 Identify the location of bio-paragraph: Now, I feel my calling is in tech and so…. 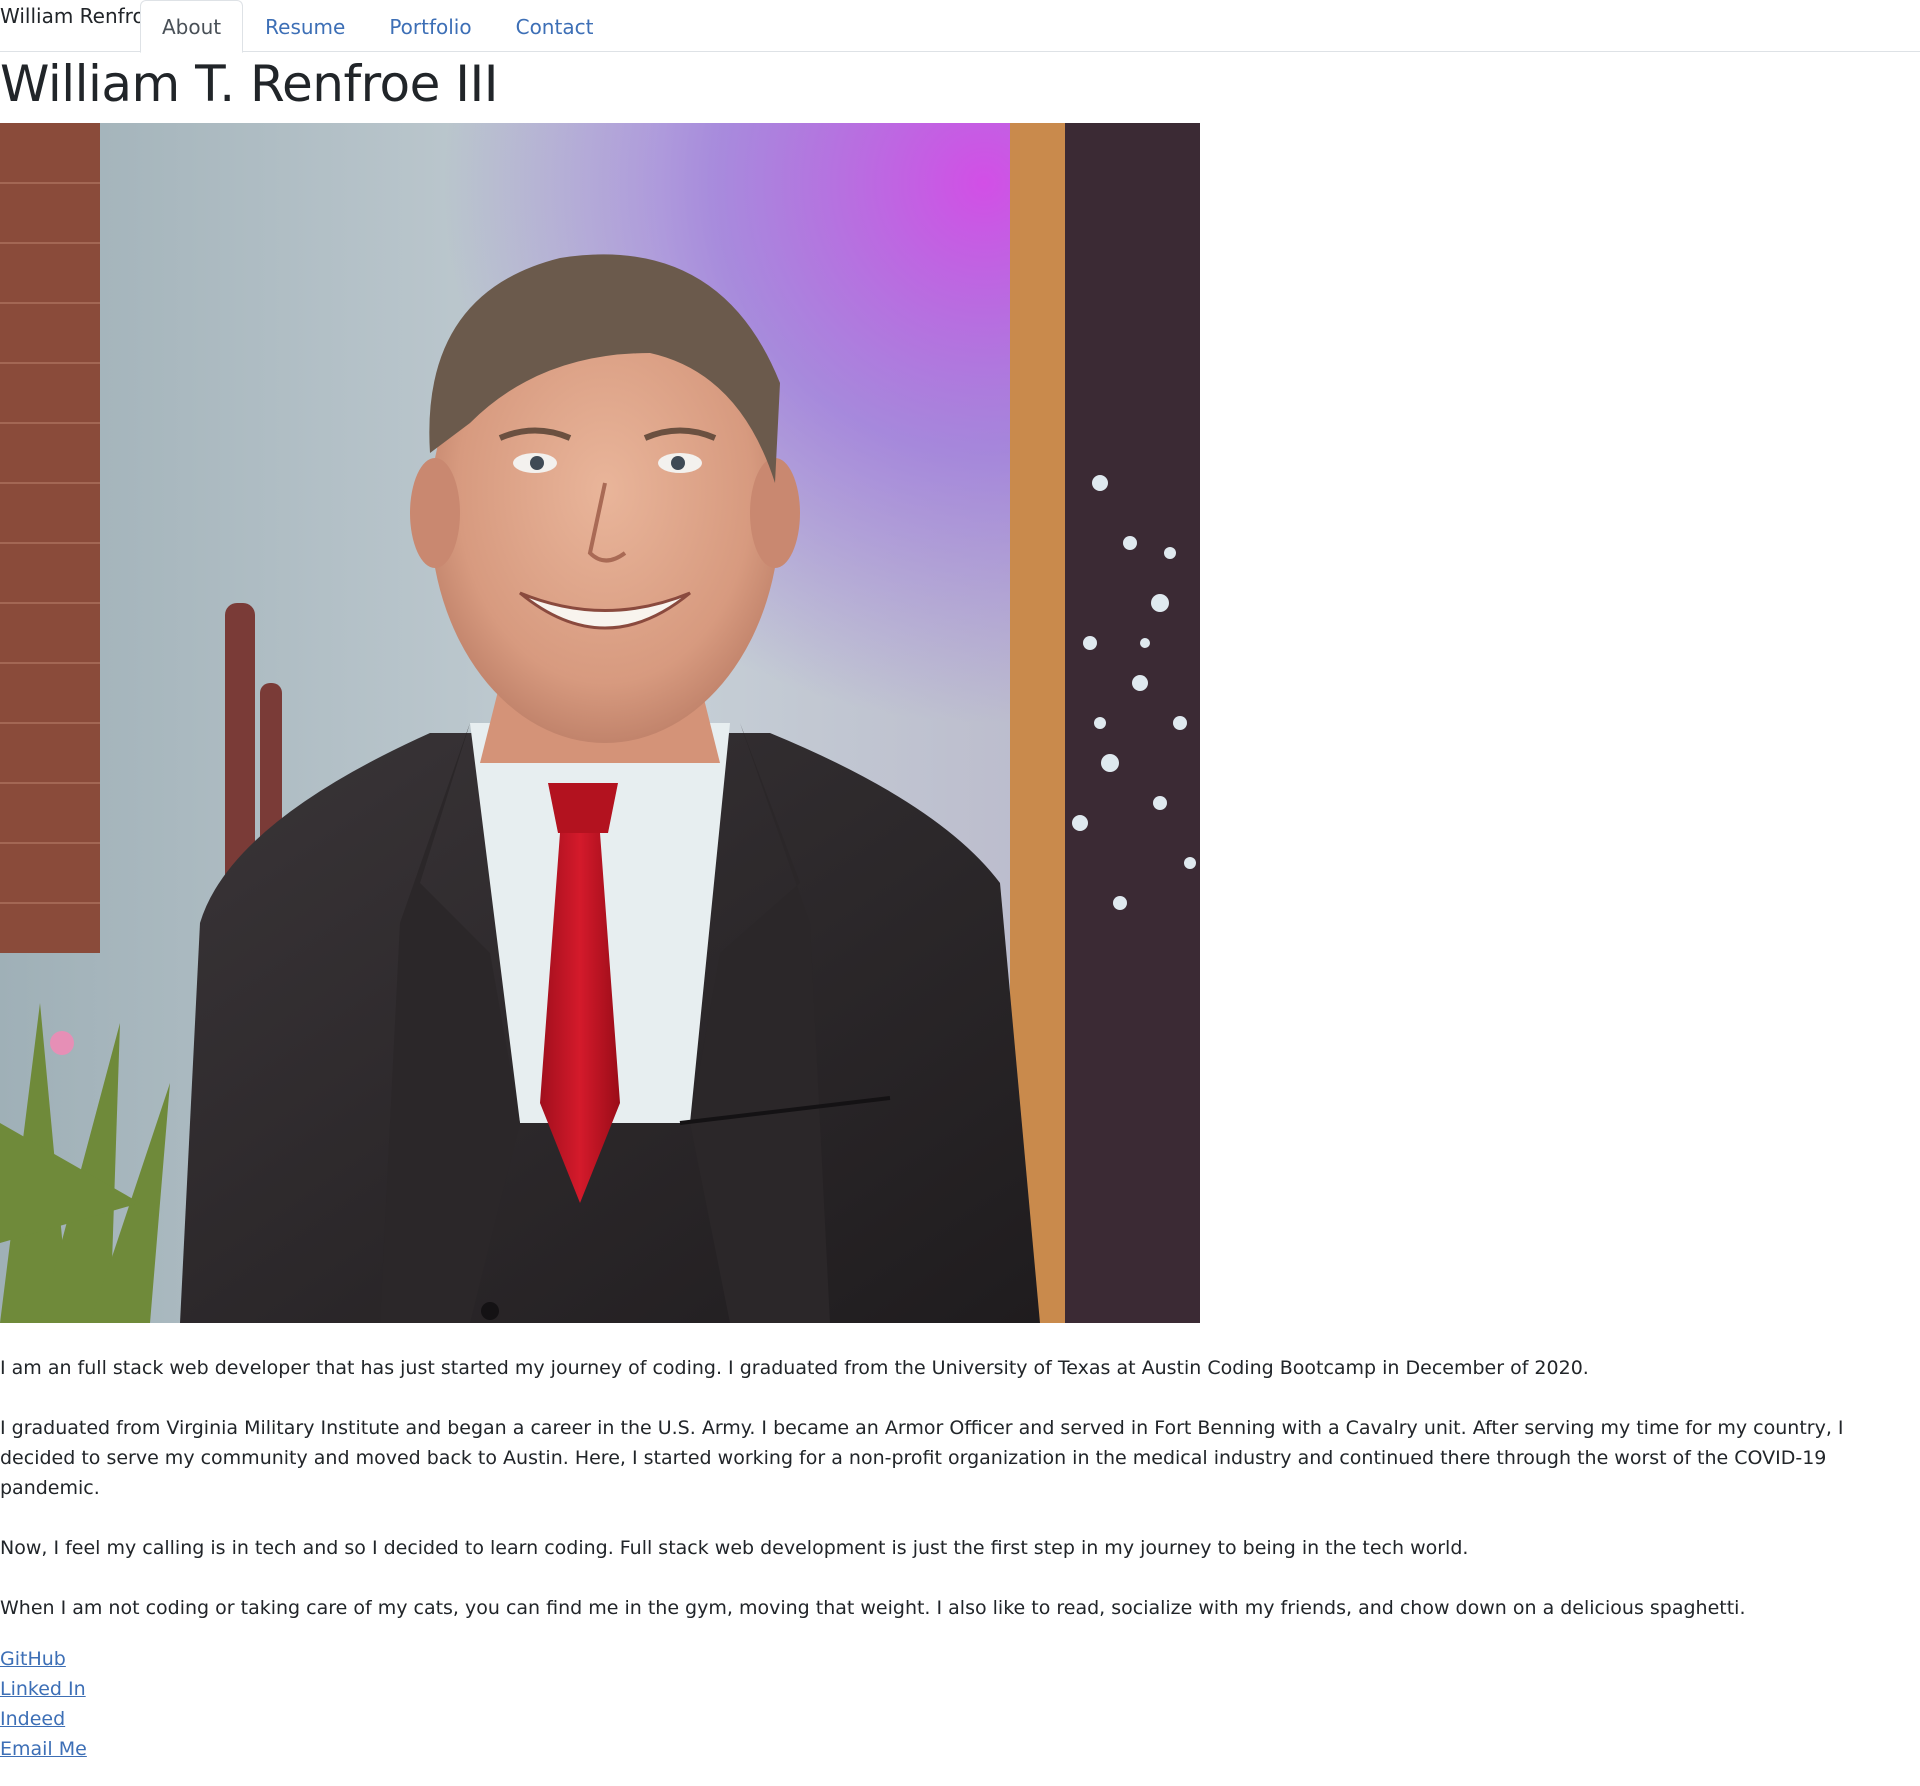
(734, 1548).